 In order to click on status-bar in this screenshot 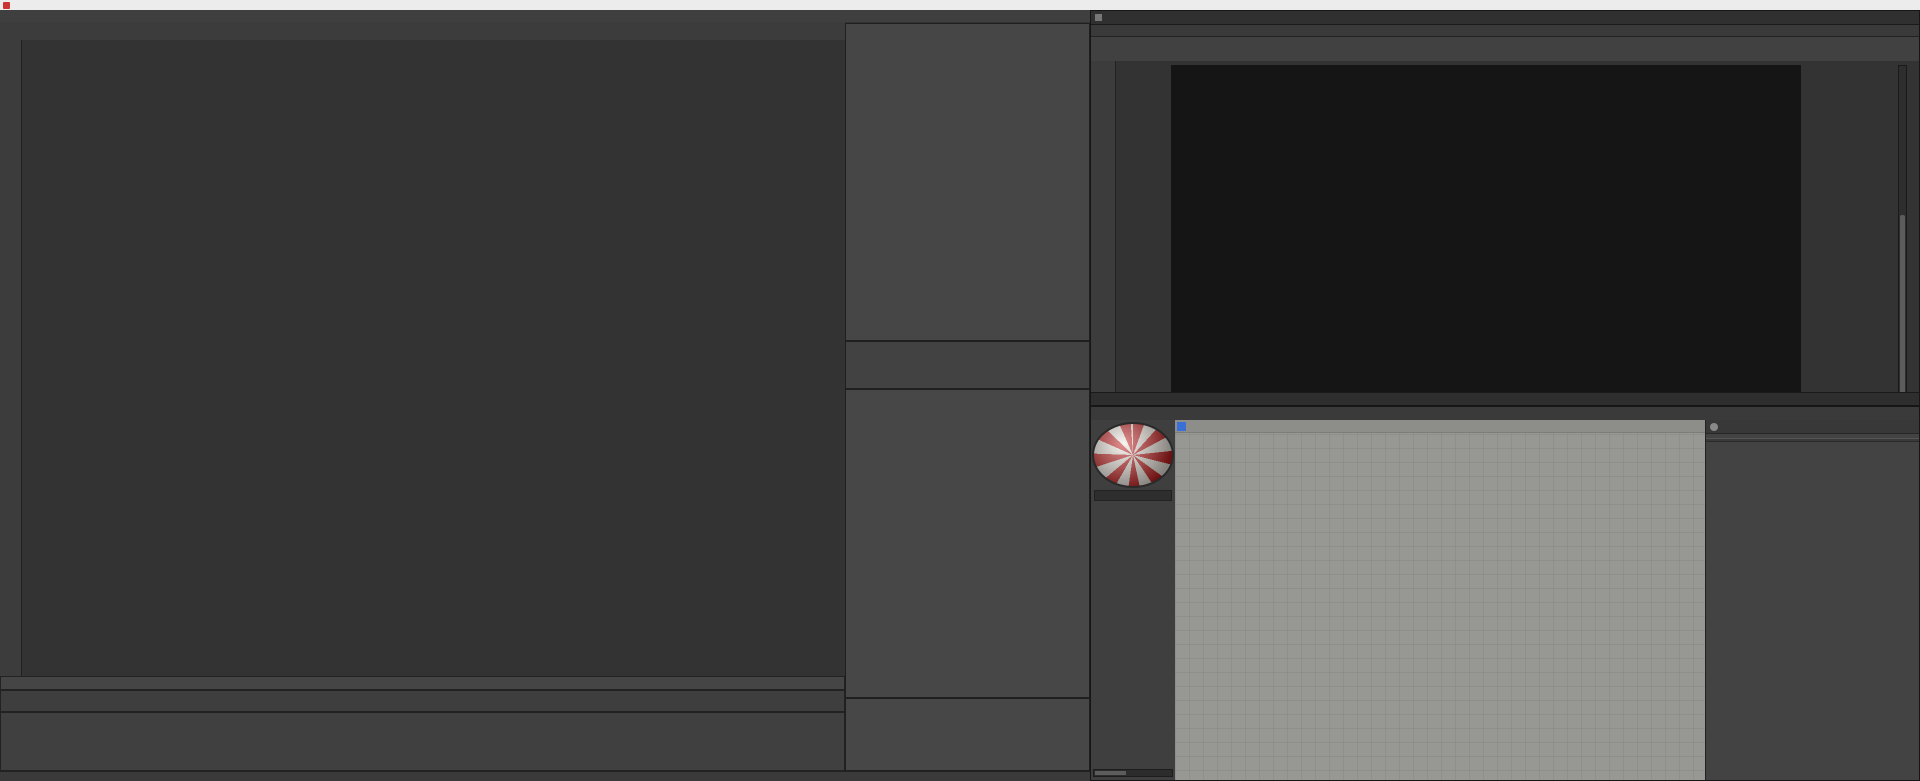, I will do `click(545, 776)`.